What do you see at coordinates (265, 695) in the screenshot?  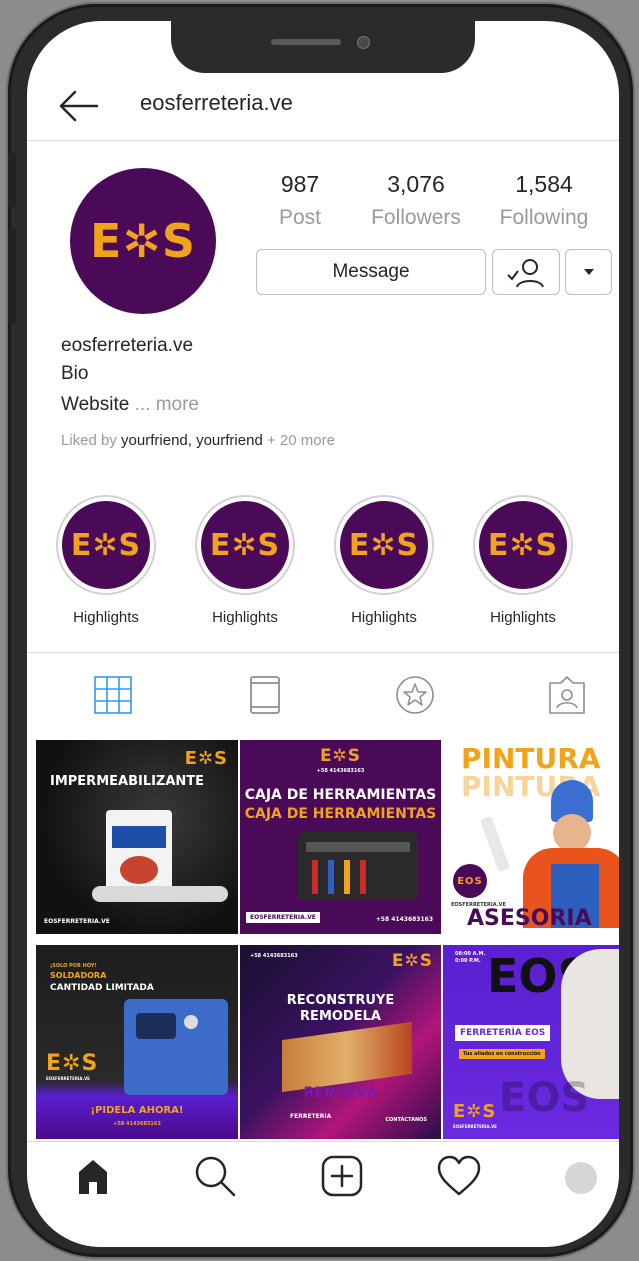 I see `reels-icon` at bounding box center [265, 695].